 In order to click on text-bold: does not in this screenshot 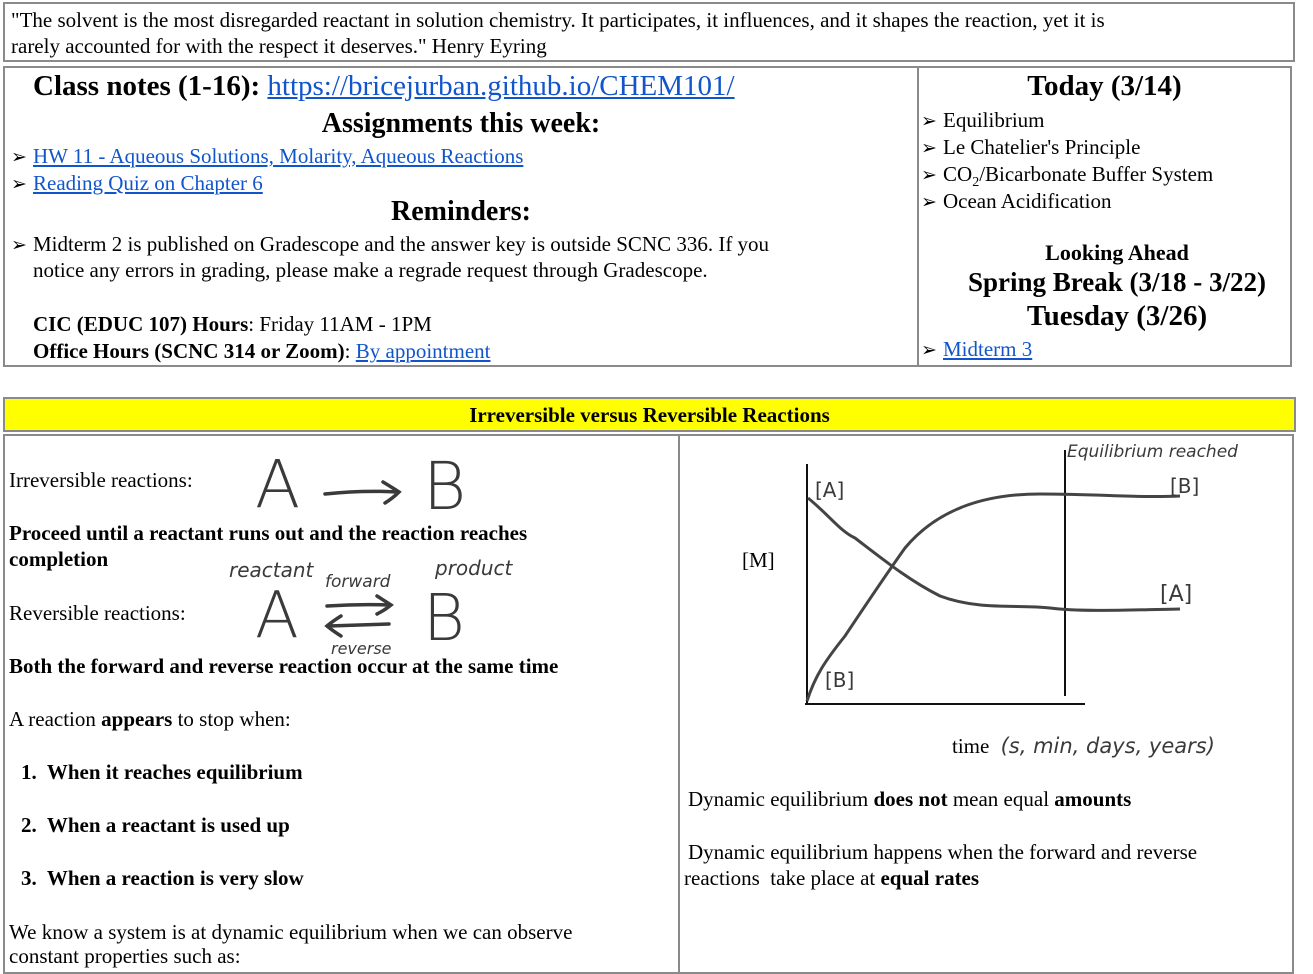, I will do `click(910, 799)`.